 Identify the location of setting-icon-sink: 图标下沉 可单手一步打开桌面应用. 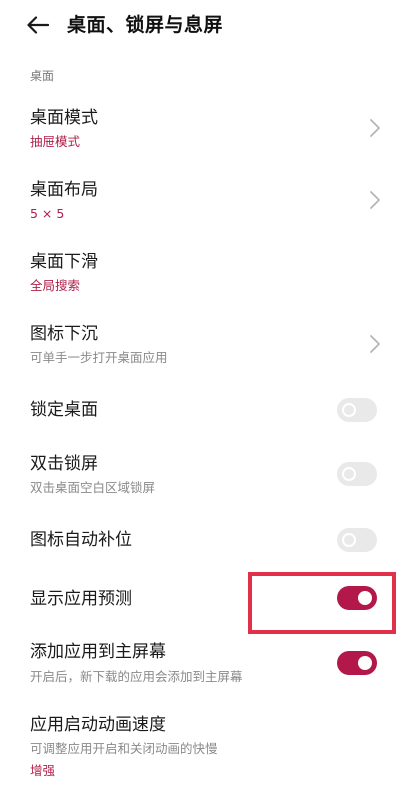
(209, 345).